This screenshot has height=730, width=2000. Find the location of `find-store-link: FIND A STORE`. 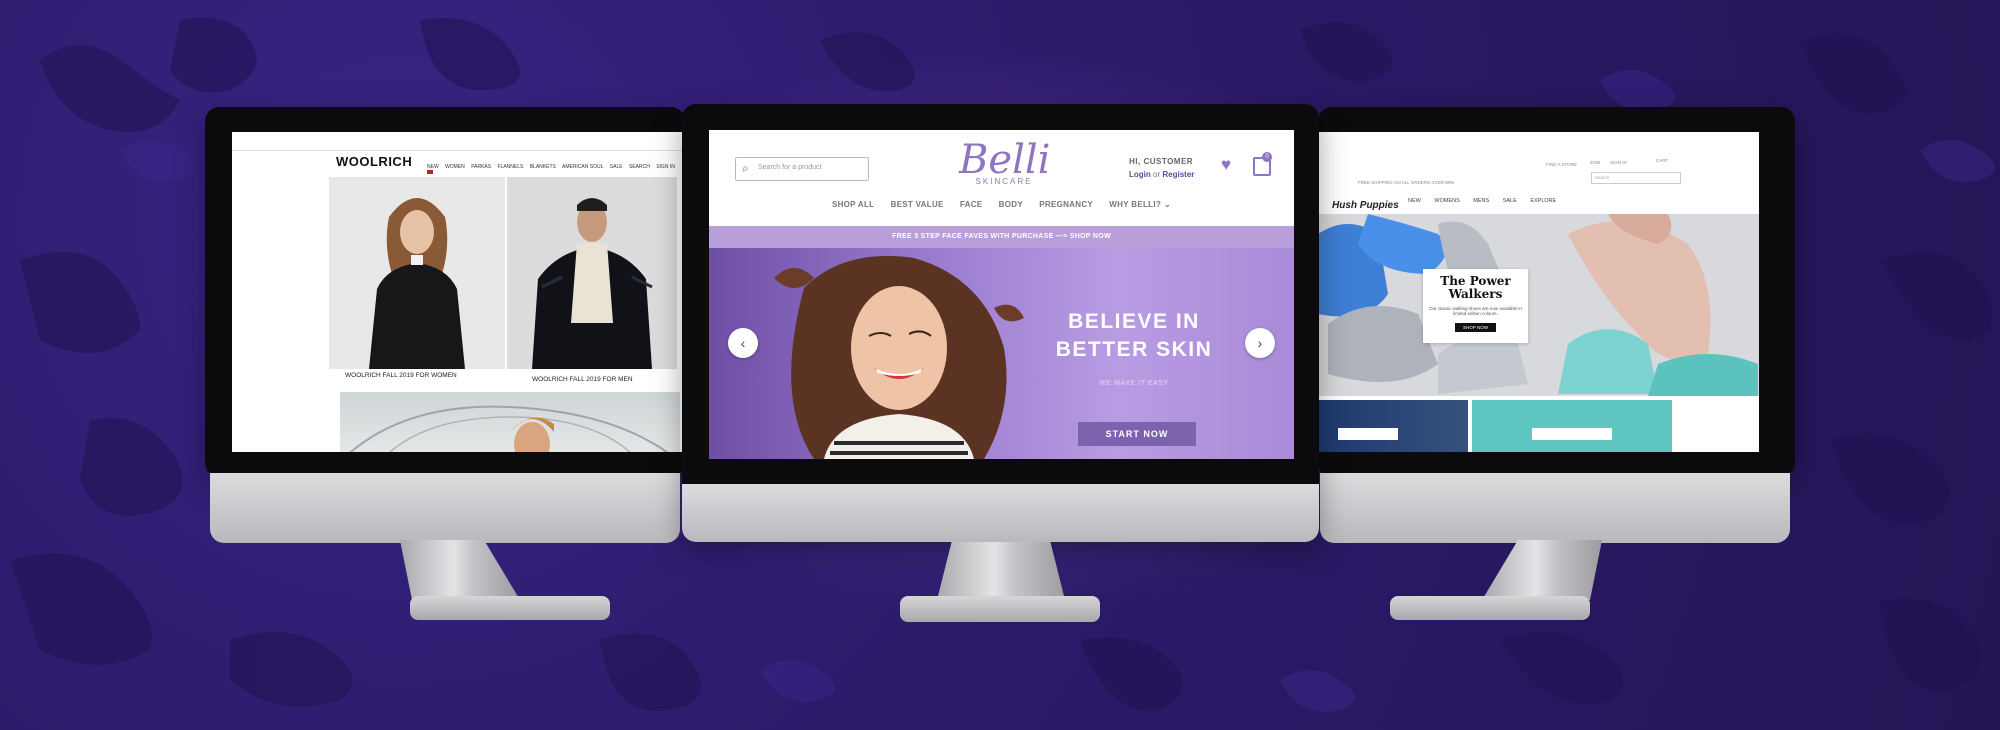

find-store-link: FIND A STORE is located at coordinates (1561, 164).